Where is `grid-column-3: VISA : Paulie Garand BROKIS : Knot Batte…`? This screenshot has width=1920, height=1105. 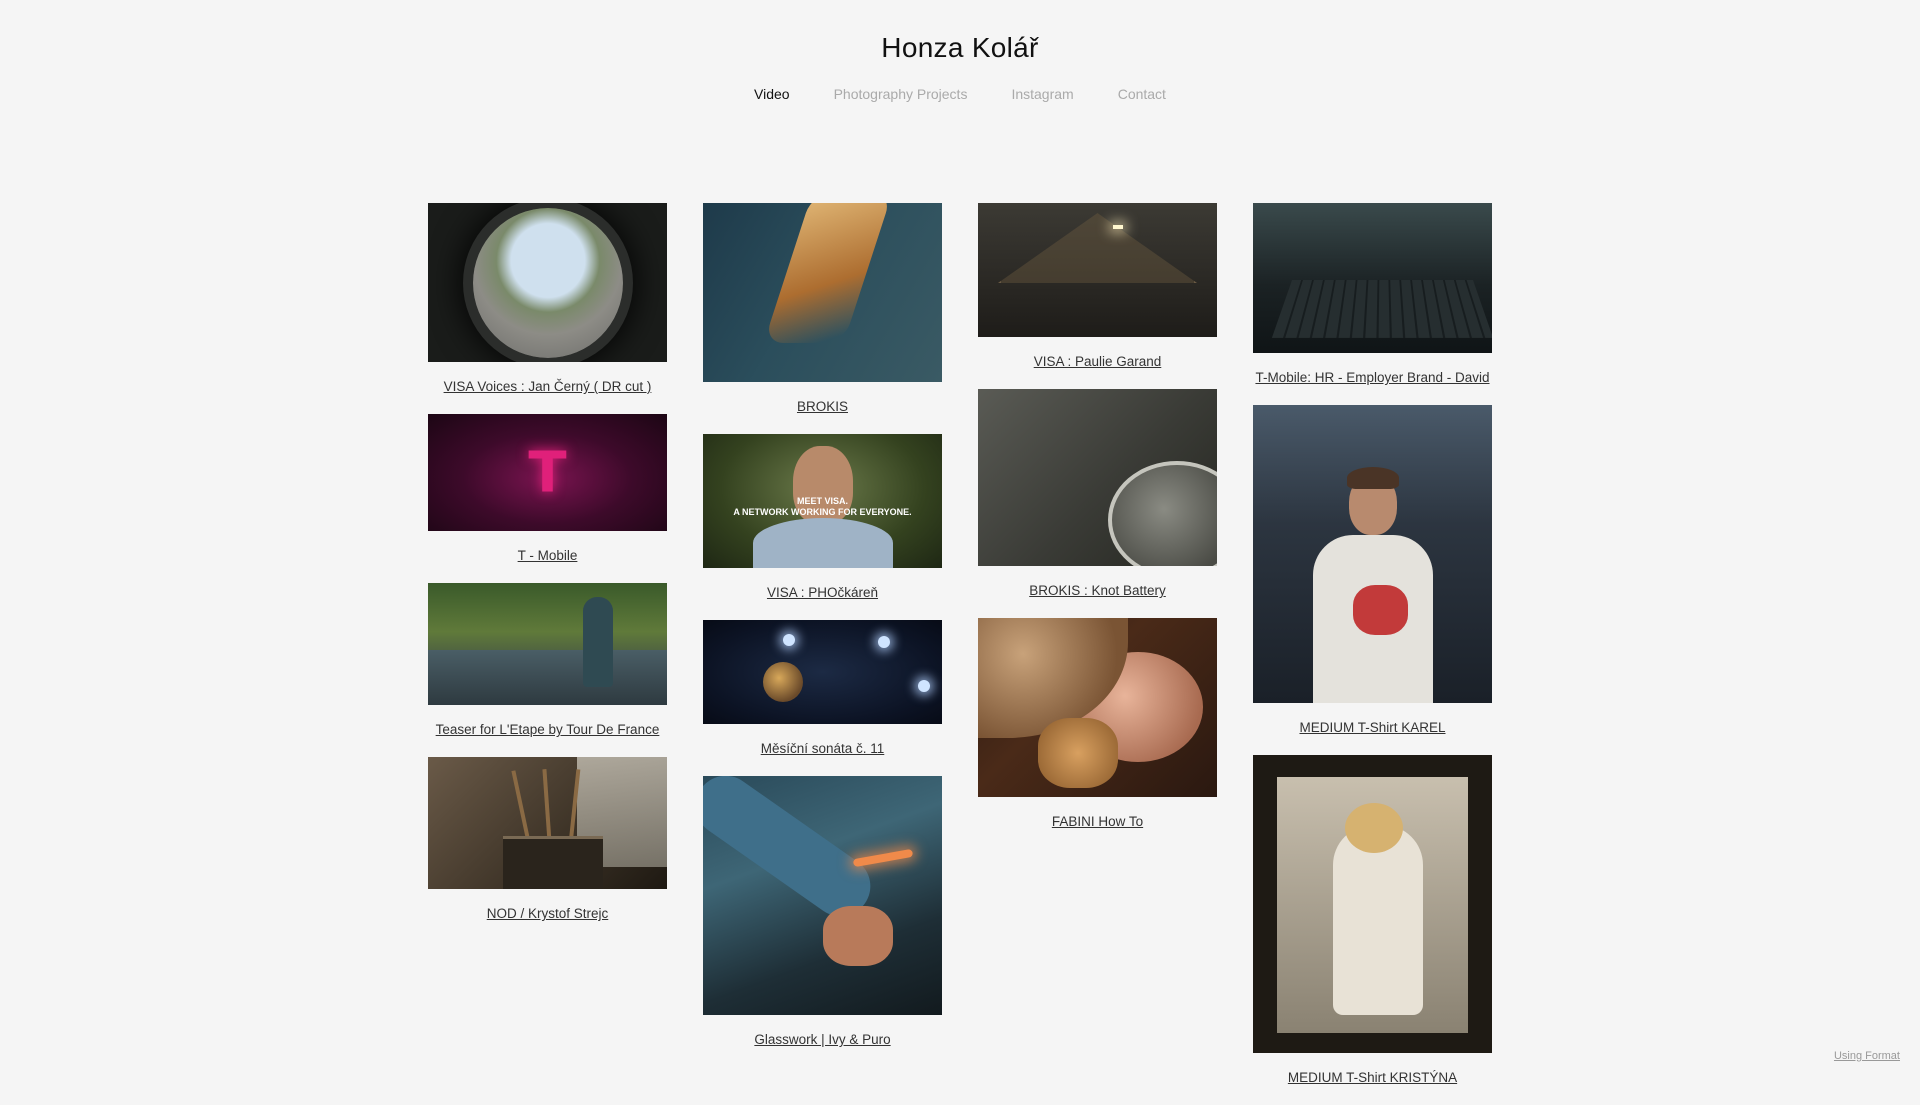 grid-column-3: VISA : Paulie Garand BROKIS : Knot Batte… is located at coordinates (1097, 526).